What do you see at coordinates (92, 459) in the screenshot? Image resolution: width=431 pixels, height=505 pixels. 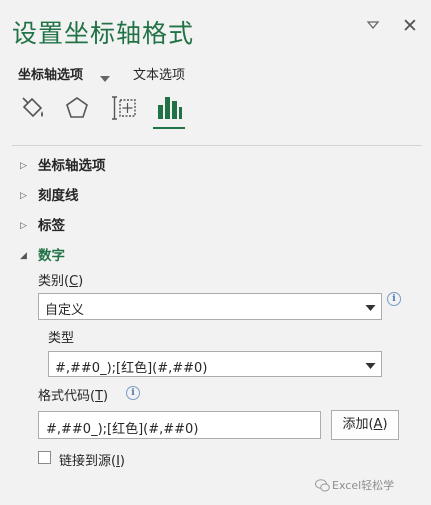 I see `link-to-source-label: 链接到源(I)` at bounding box center [92, 459].